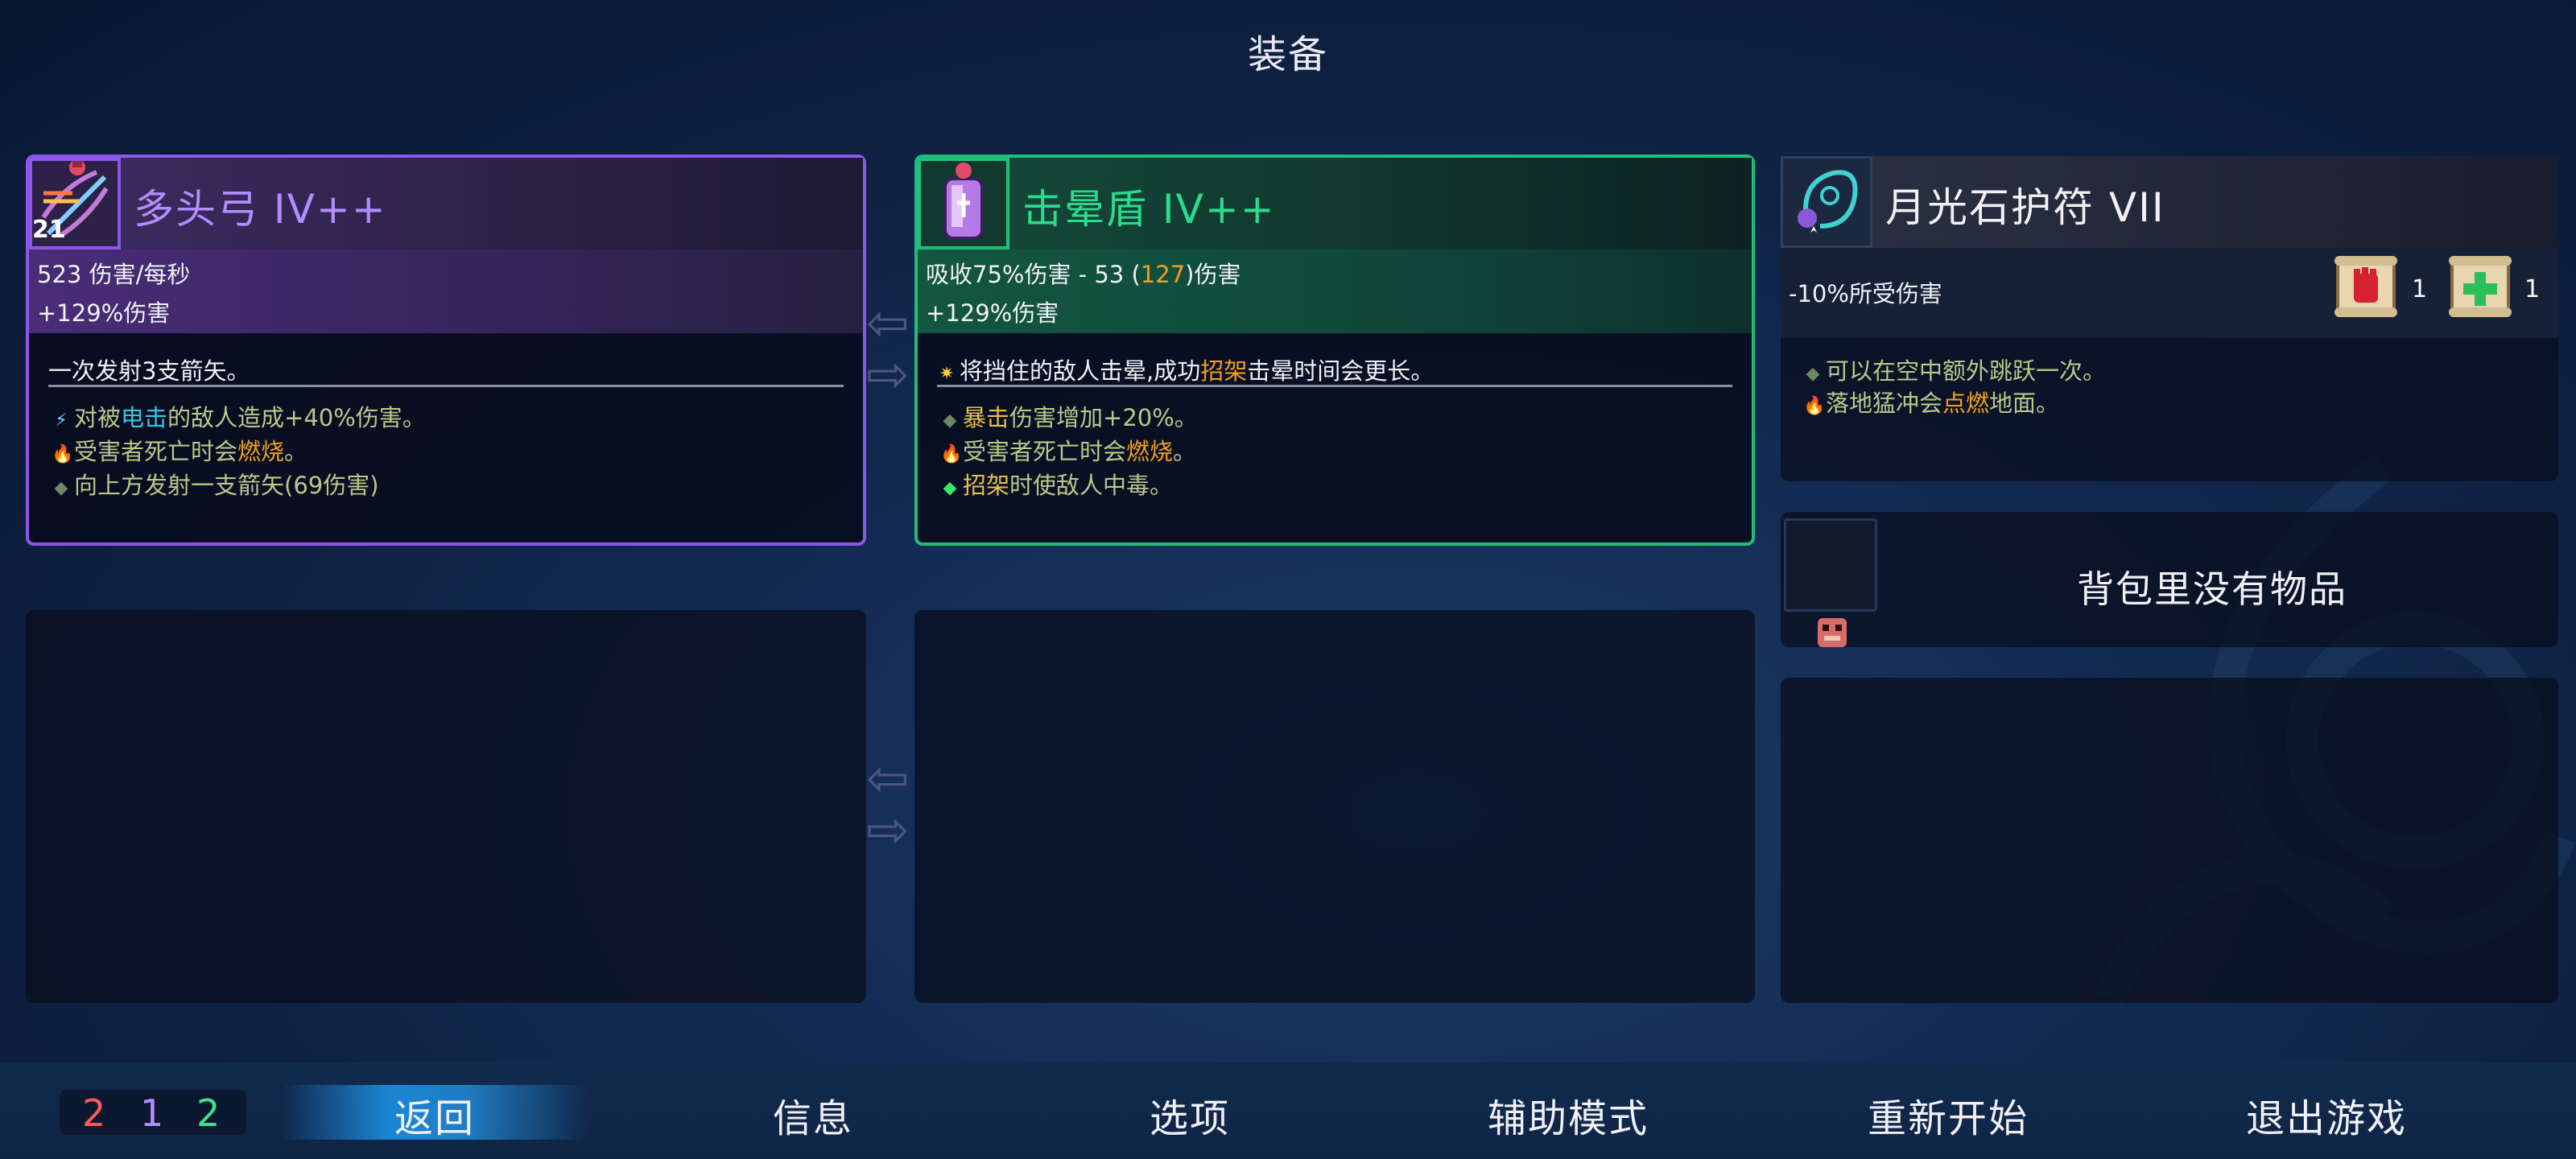 The height and width of the screenshot is (1159, 2576). Describe the element at coordinates (1335, 291) in the screenshot. I see `weapon-2-stats: 吸收75%伤害 - 53 (127)伤害 +129%伤害` at that location.